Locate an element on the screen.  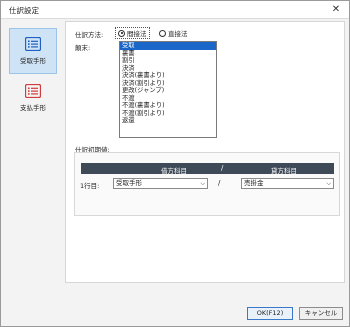
status-label: 顛末: is located at coordinates (83, 48).